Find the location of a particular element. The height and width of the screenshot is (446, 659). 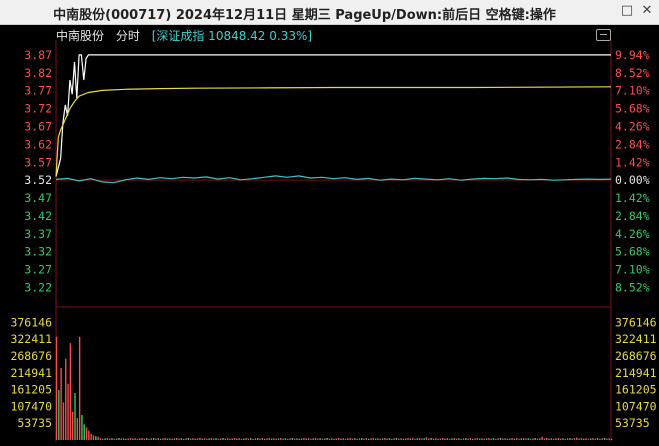

price-tick-label: 3.57 is located at coordinates (38, 162).